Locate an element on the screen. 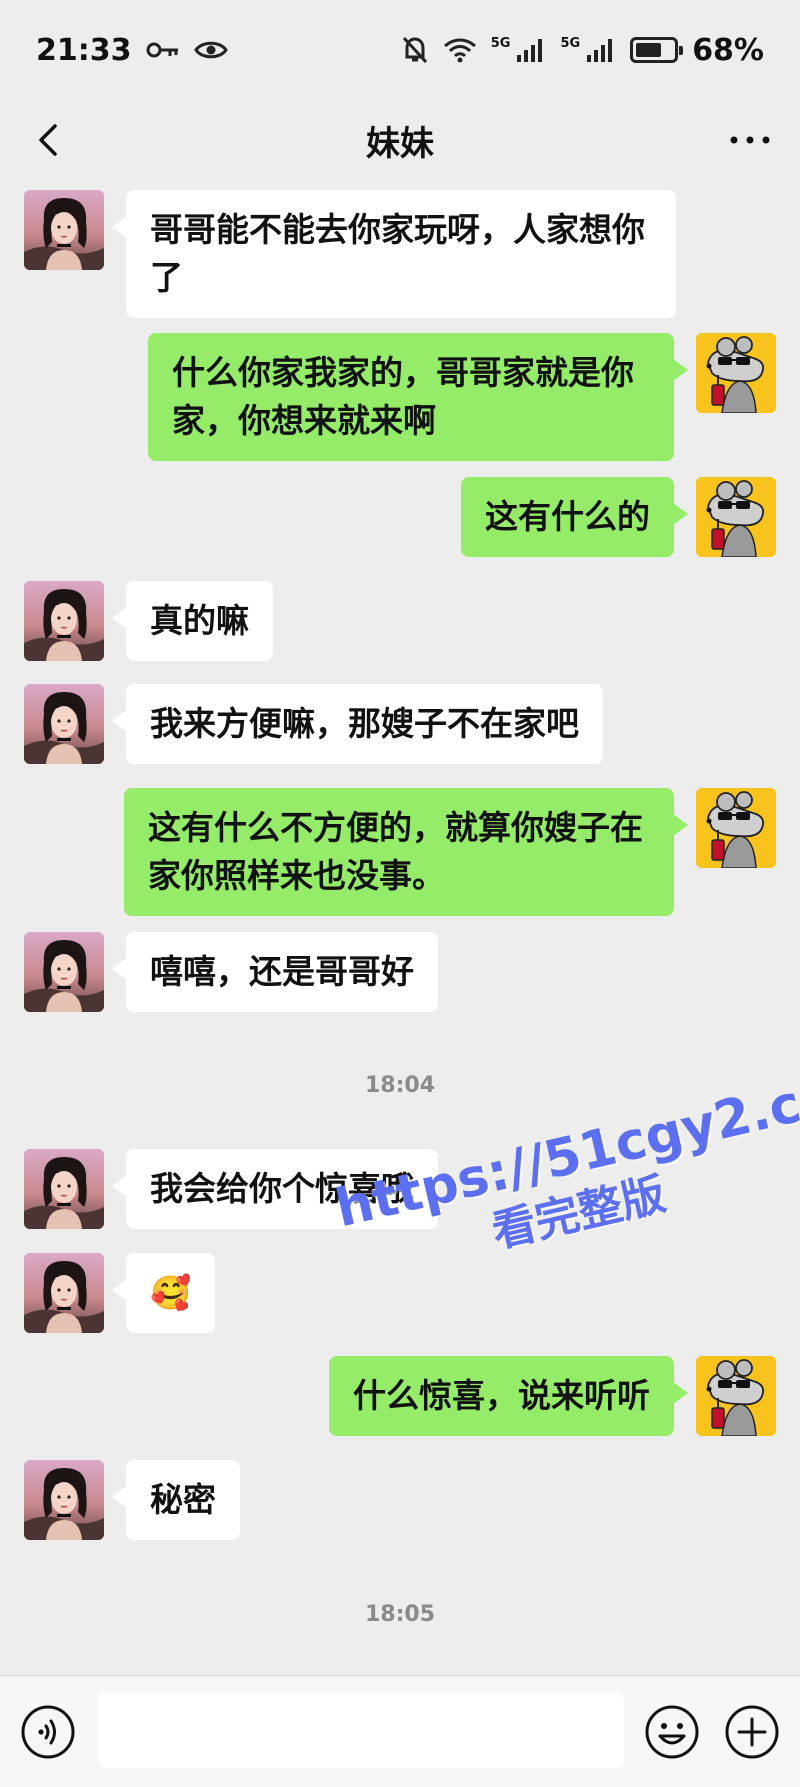  network-label-1: 5G is located at coordinates (500, 43).